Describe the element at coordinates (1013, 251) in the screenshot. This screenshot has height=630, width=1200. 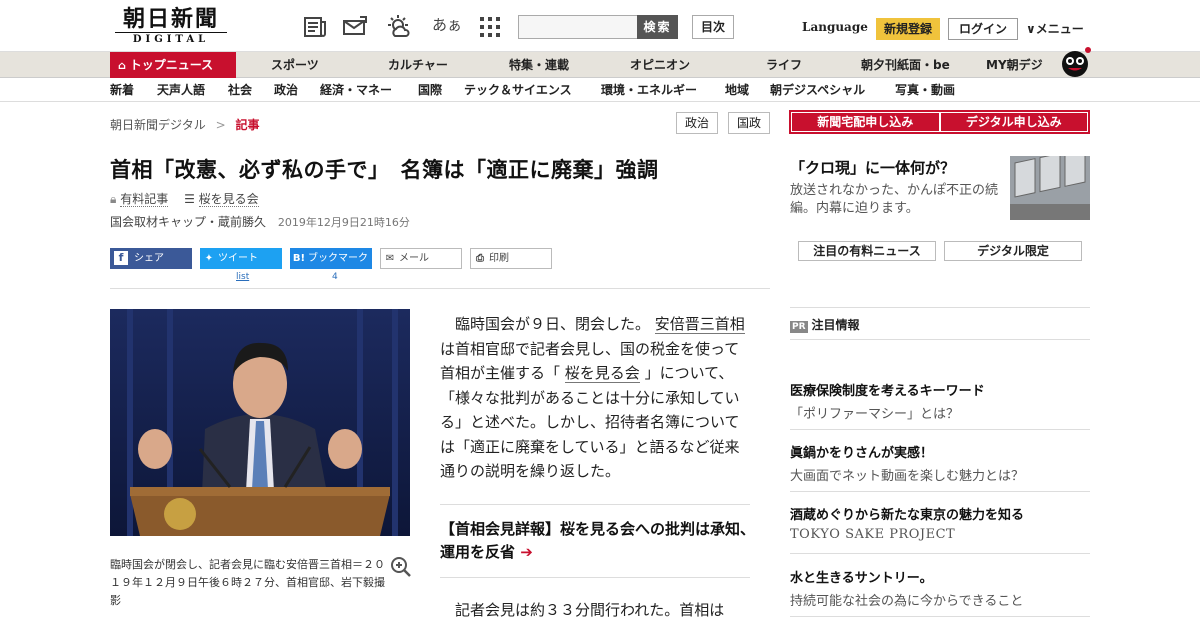
I see `digital-only-button: デジタル限定` at that location.